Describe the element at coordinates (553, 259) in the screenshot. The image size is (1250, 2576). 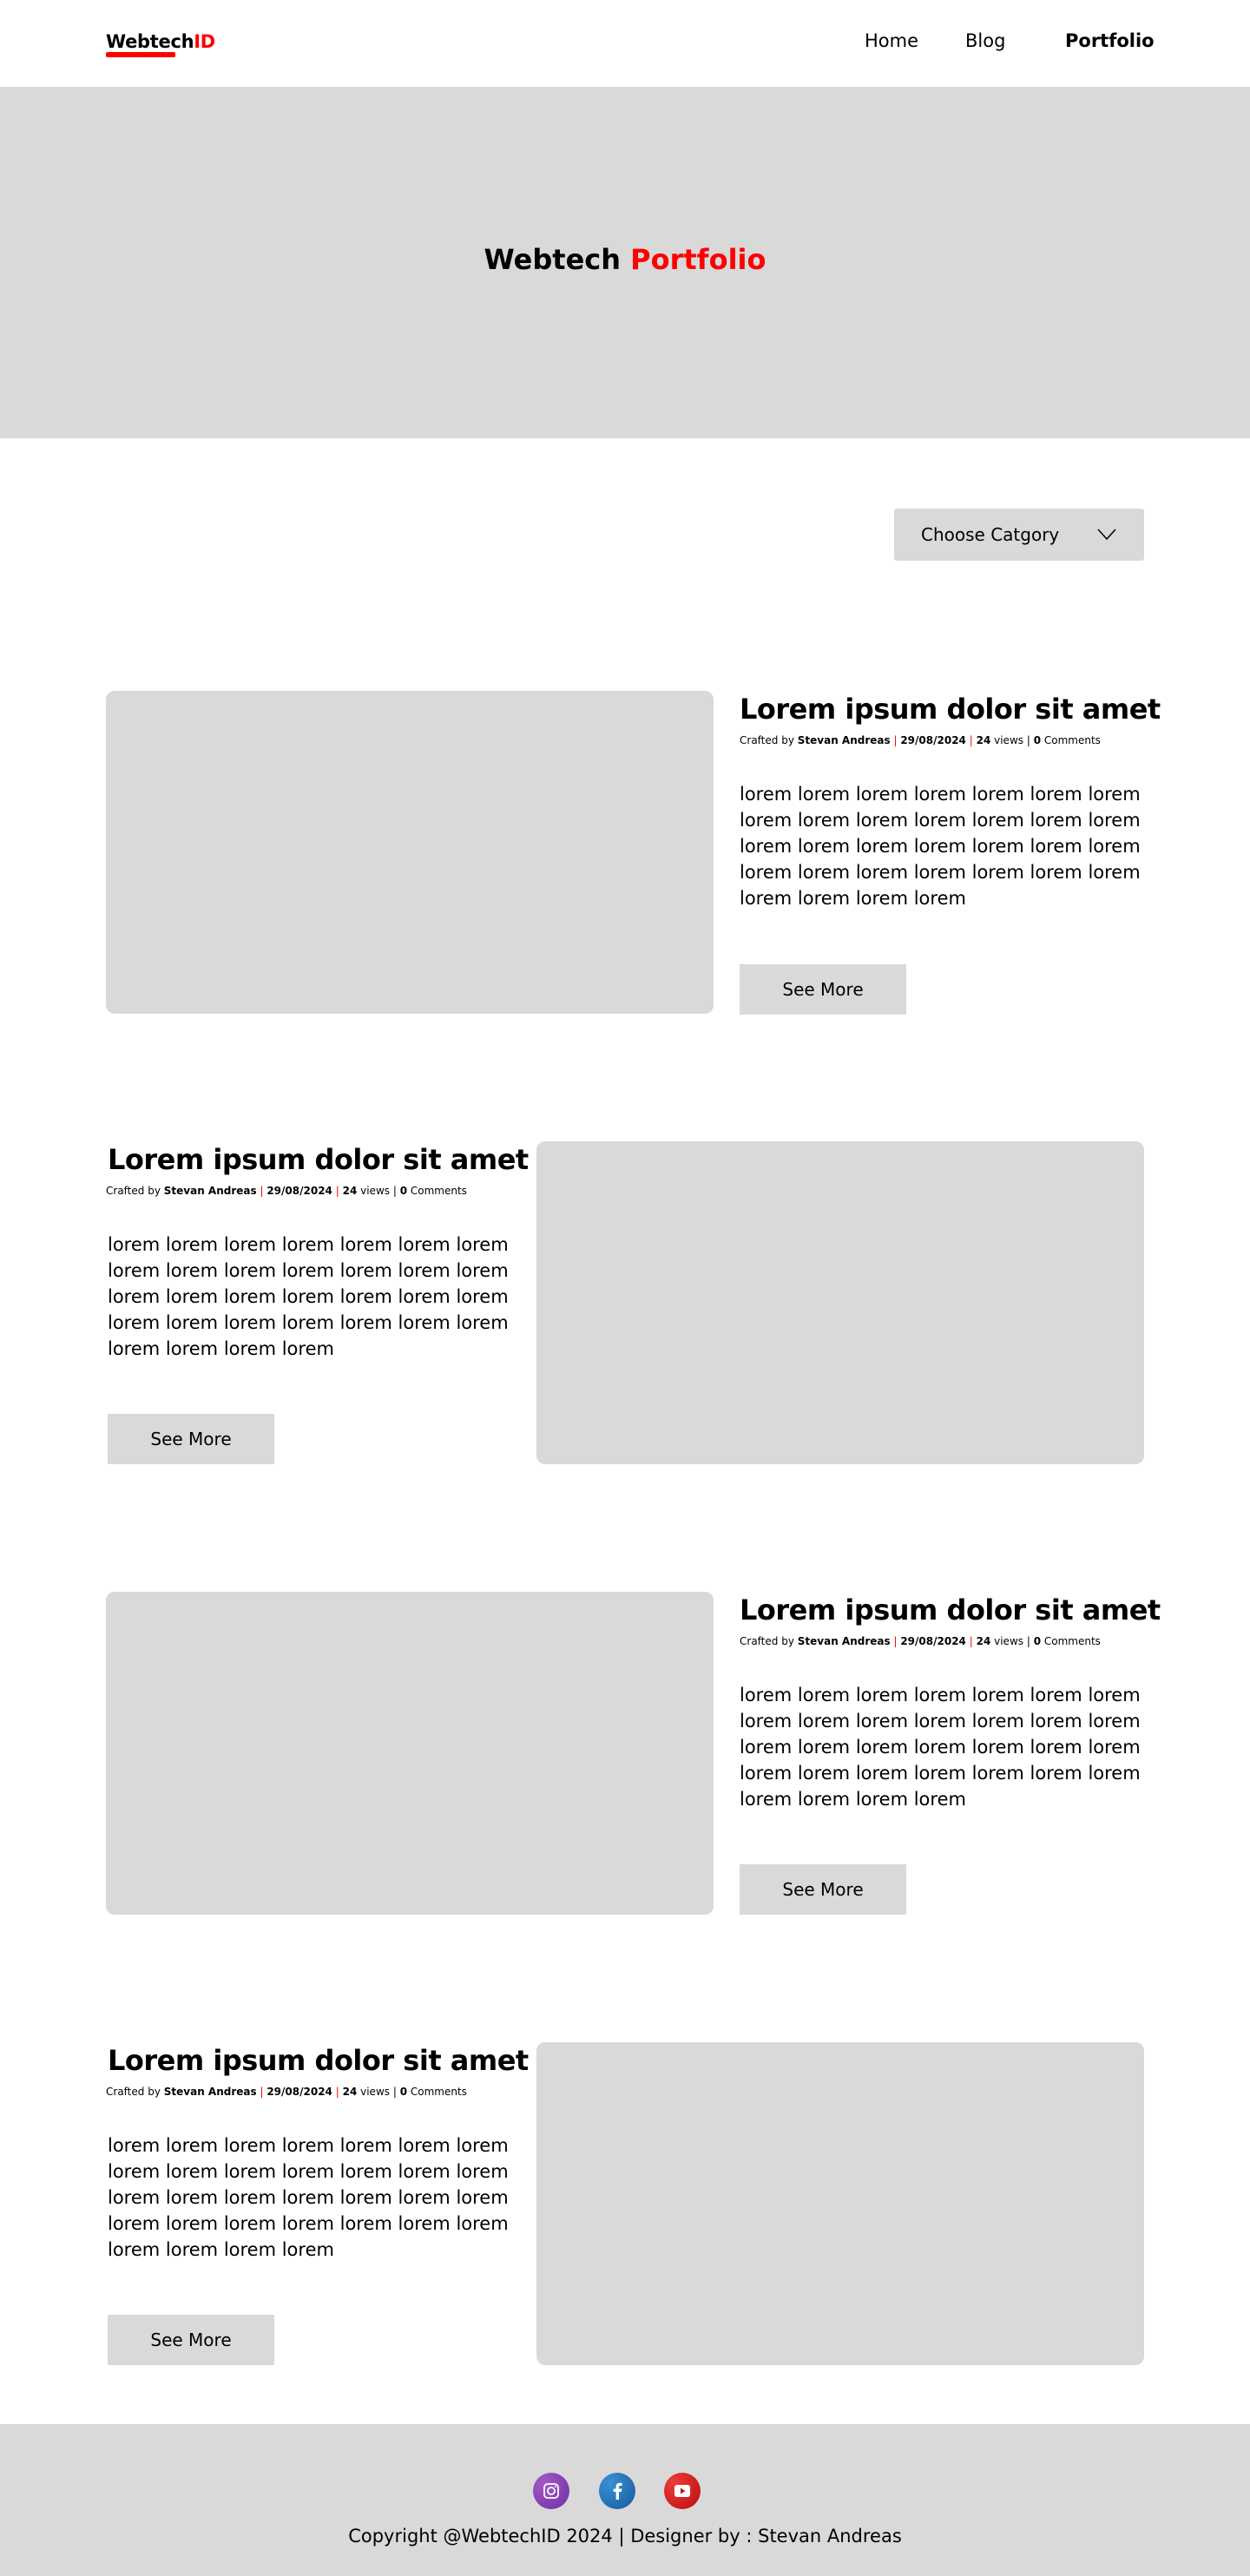
I see `hero-title-main: Webtech` at that location.